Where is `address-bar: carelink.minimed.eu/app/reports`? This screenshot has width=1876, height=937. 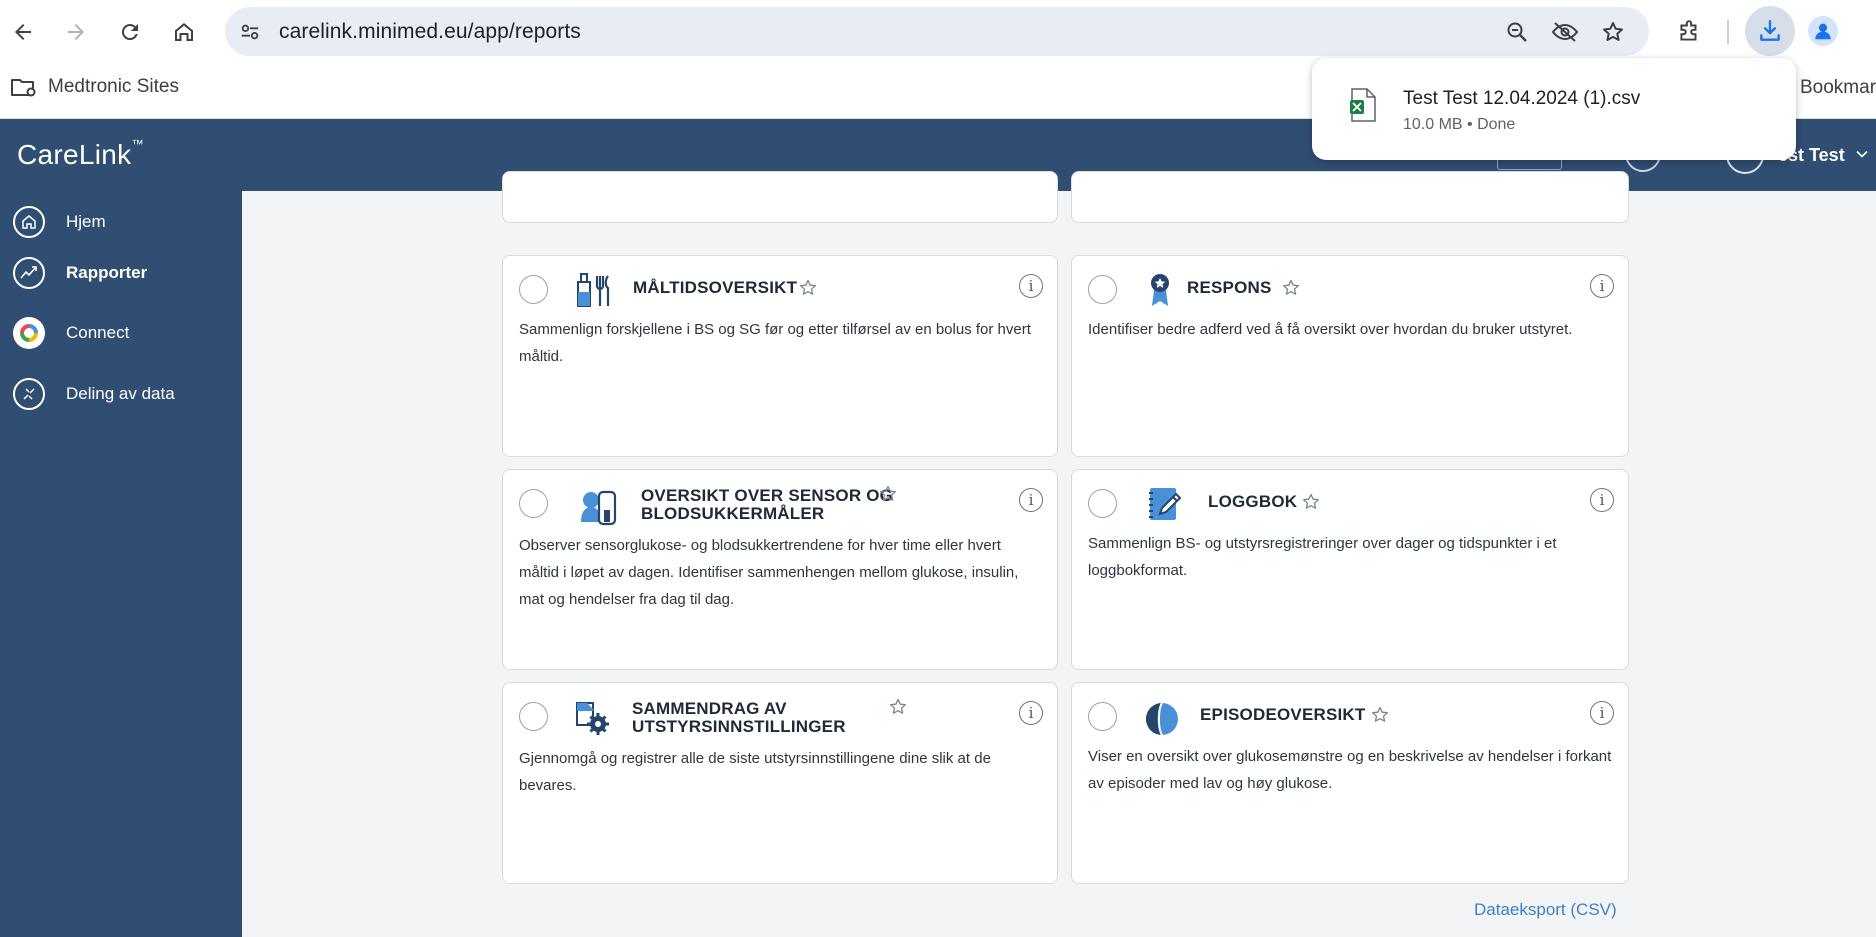
address-bar: carelink.minimed.eu/app/reports is located at coordinates (937, 31).